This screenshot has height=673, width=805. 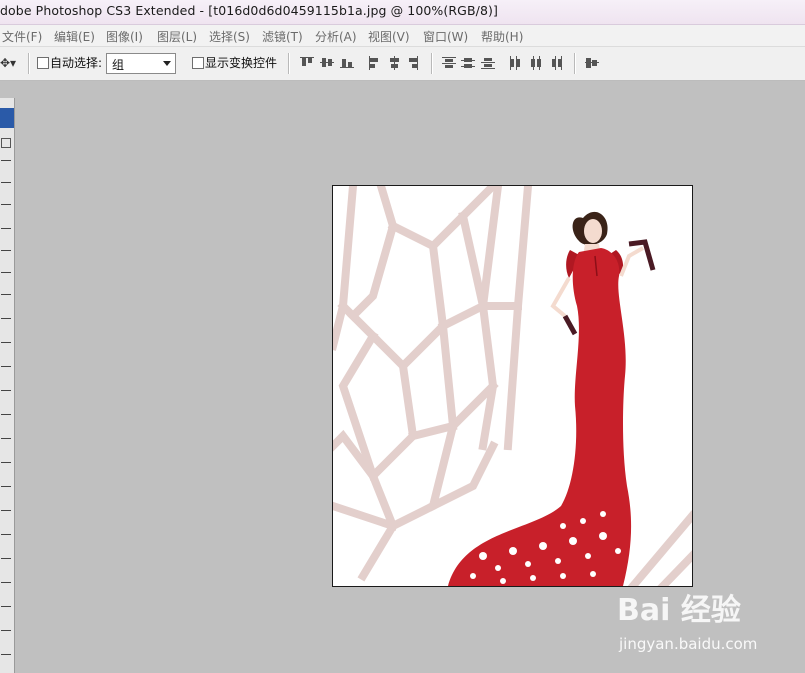 What do you see at coordinates (6, 165) in the screenshot?
I see `marquee-tool-icon` at bounding box center [6, 165].